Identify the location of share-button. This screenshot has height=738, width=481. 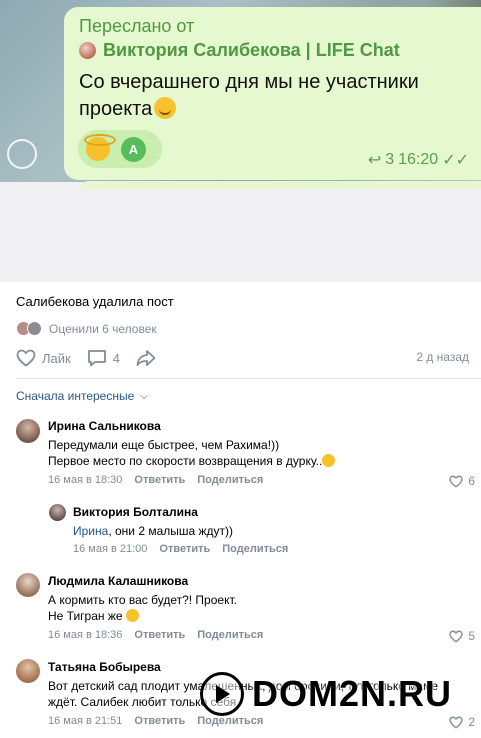
(149, 358).